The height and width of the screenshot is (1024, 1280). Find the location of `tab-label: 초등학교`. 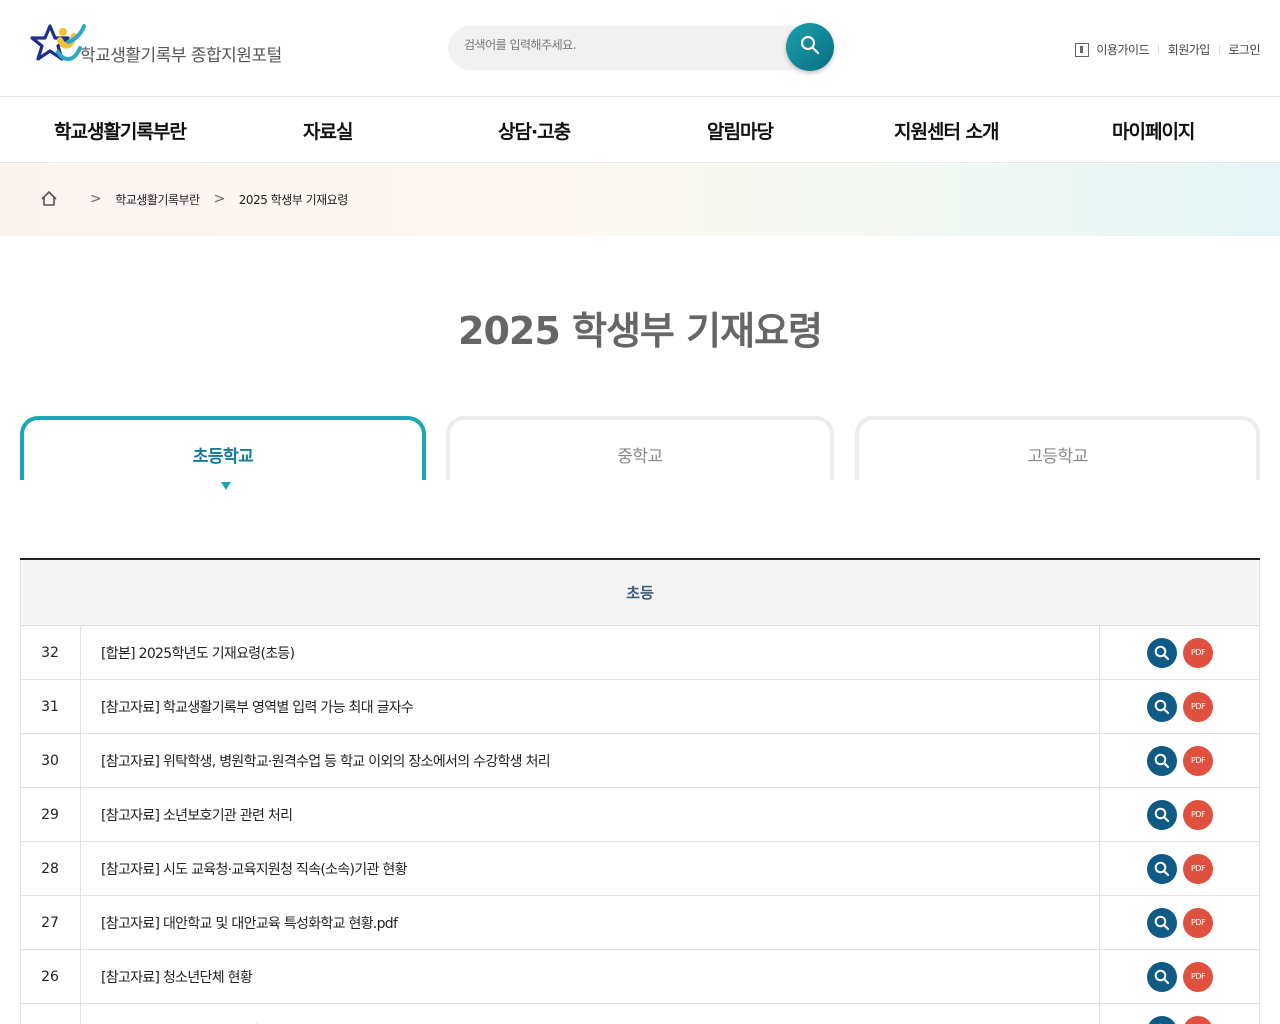

tab-label: 초등학교 is located at coordinates (223, 457).